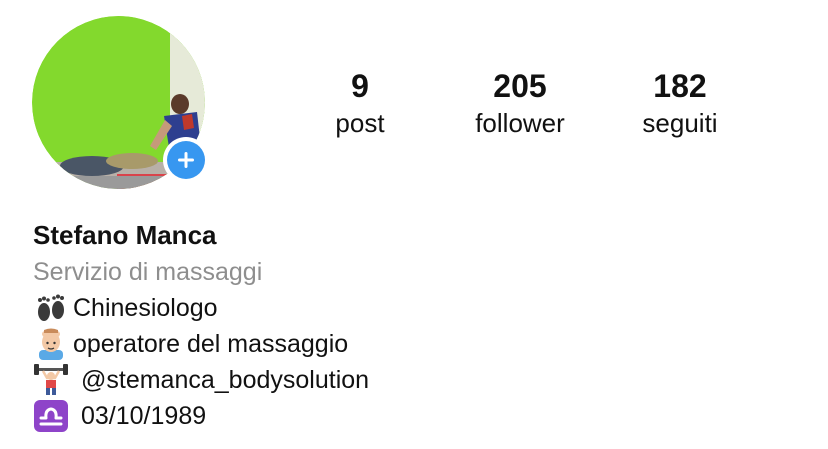 The image size is (828, 449). I want to click on libra-icon, so click(51, 416).